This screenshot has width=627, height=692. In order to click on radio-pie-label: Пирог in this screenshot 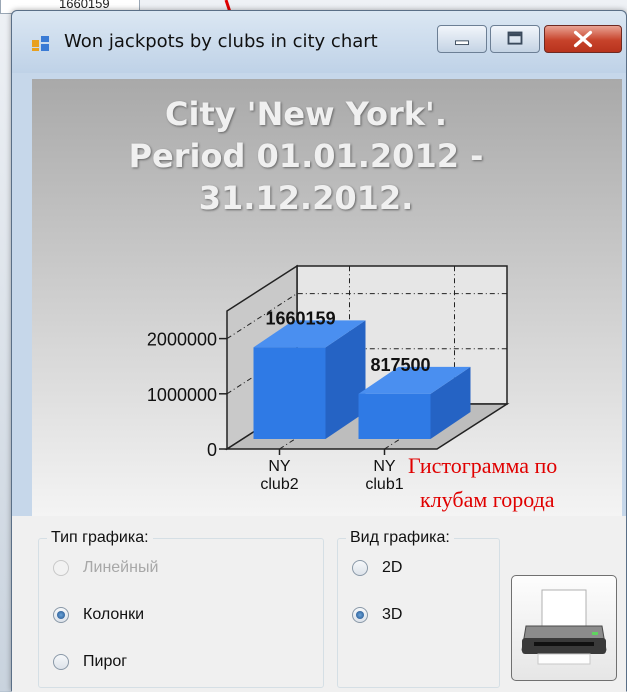, I will do `click(105, 661)`.